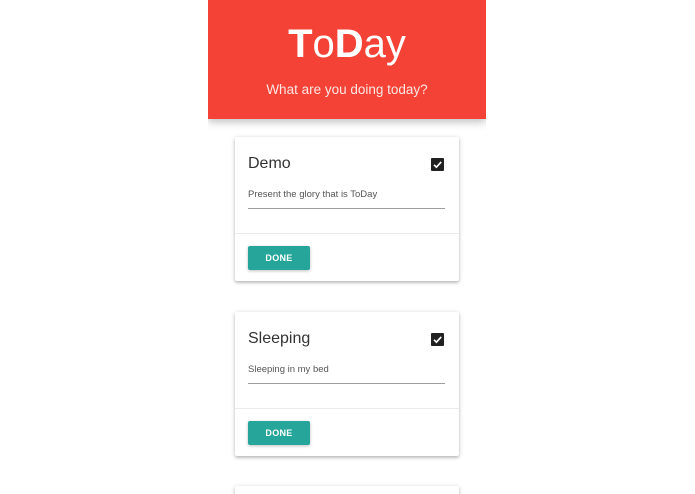 The image size is (695, 494). What do you see at coordinates (384, 44) in the screenshot?
I see `logo-part-ay: ay` at bounding box center [384, 44].